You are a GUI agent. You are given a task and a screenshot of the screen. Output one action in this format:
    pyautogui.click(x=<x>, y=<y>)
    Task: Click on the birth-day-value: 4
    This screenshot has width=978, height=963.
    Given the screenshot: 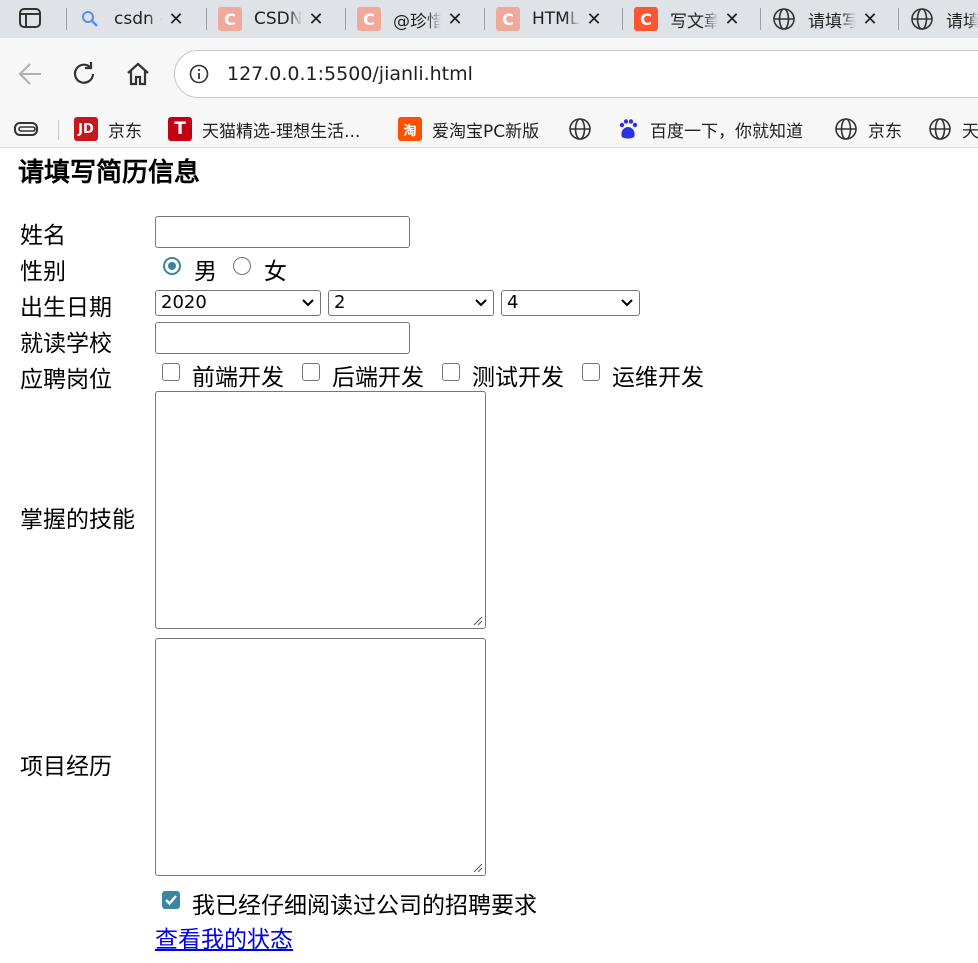 What is the action you would take?
    pyautogui.click(x=513, y=302)
    